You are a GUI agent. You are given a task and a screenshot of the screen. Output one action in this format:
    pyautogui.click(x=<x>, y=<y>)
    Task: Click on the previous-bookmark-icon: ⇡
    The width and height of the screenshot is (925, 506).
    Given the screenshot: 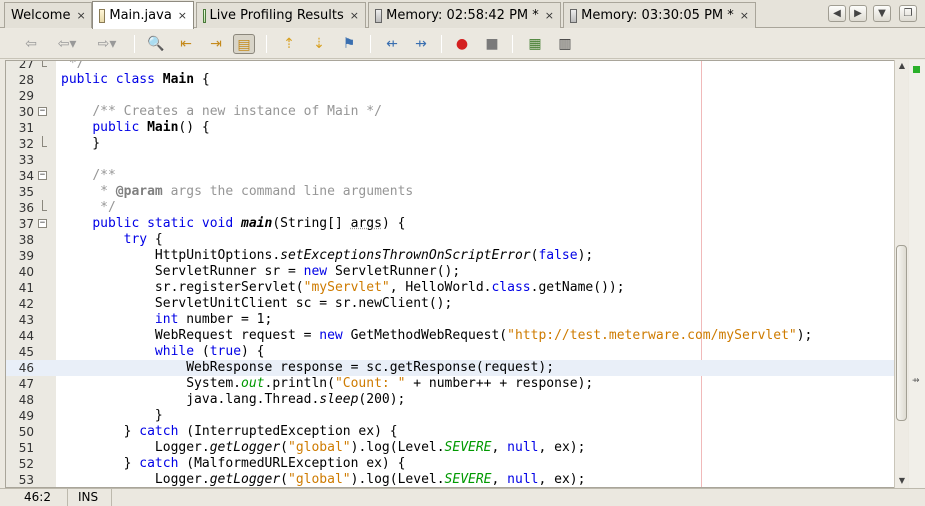 What is the action you would take?
    pyautogui.click(x=289, y=44)
    